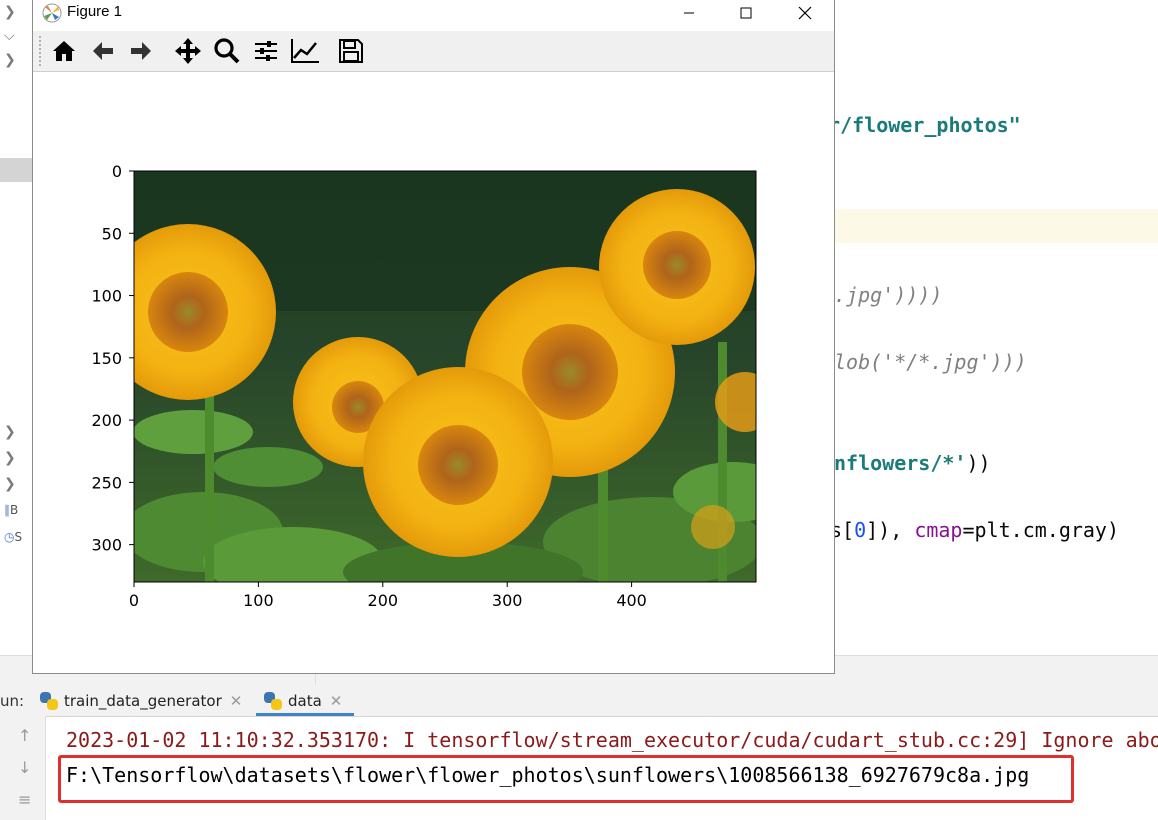 The width and height of the screenshot is (1158, 820). I want to click on code-line: s[0]), cmap=plt.cm.gray), so click(974, 530).